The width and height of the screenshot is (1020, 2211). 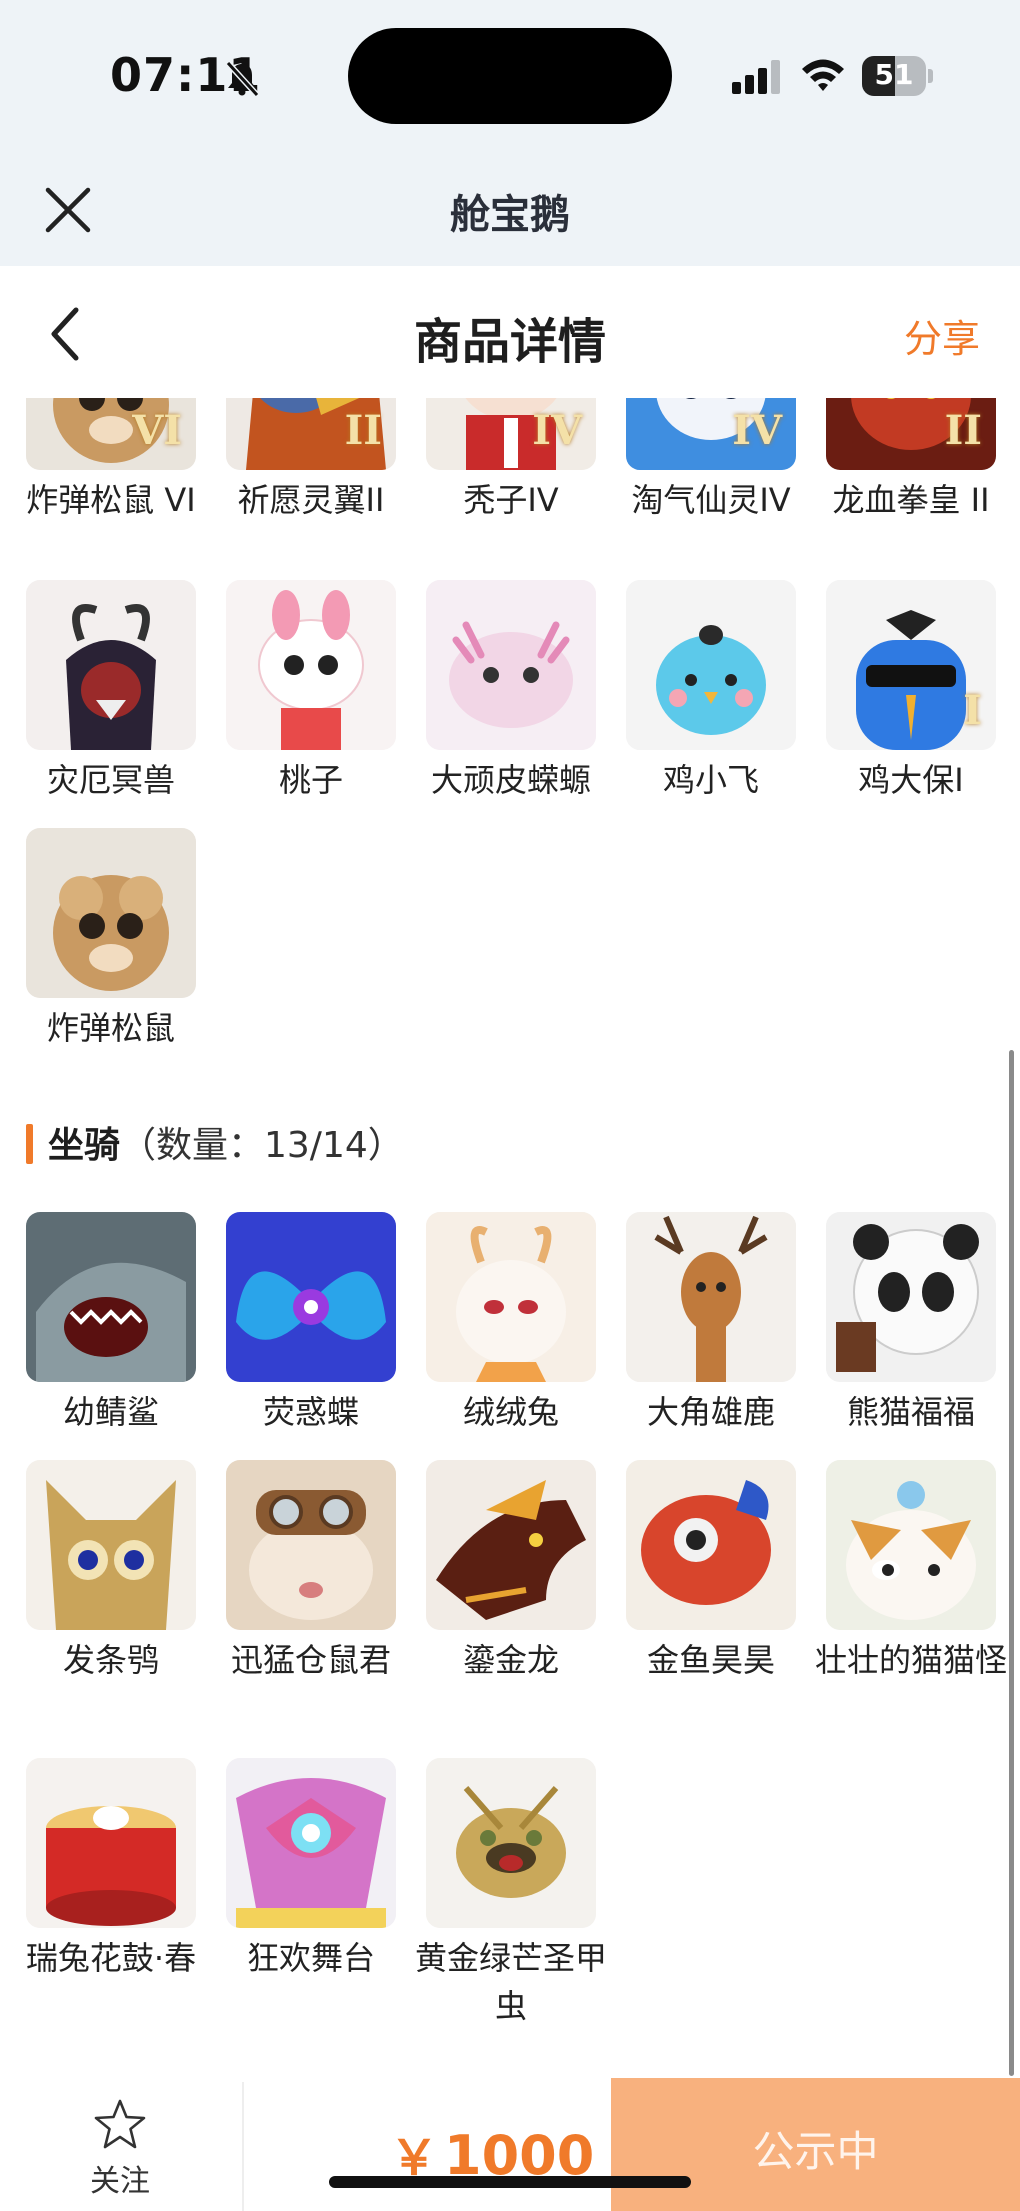 I want to click on item-name: 灾厄冥兽, so click(x=110, y=780).